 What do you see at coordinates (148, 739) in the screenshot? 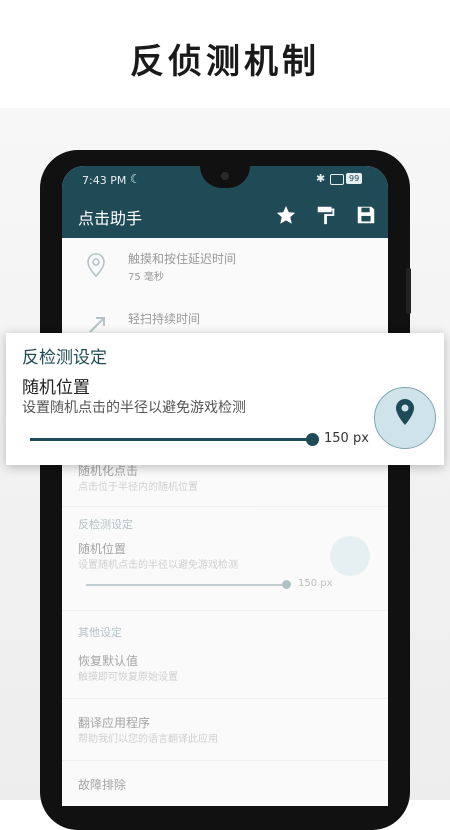
I see `list-item-subtitle: 帮助我们以您的语言翻译此应用` at bounding box center [148, 739].